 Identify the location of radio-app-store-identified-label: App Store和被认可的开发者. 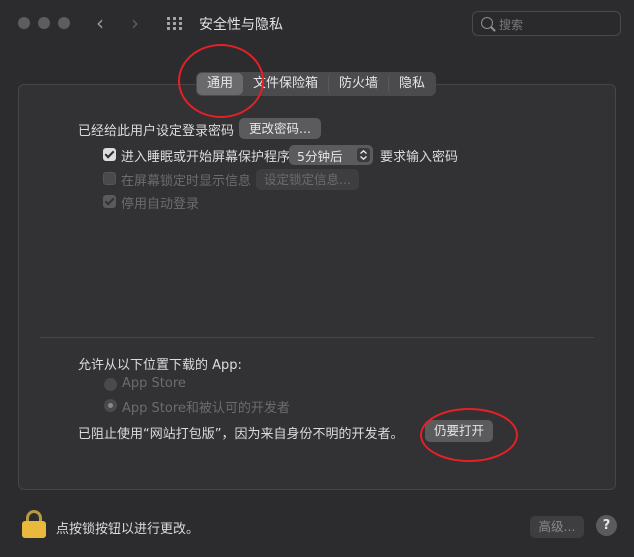
(206, 408).